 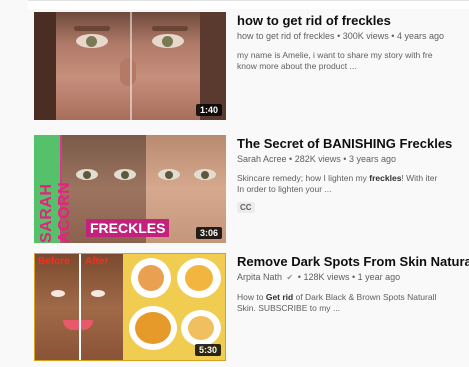 I want to click on description-text: ! With iter, so click(x=419, y=178).